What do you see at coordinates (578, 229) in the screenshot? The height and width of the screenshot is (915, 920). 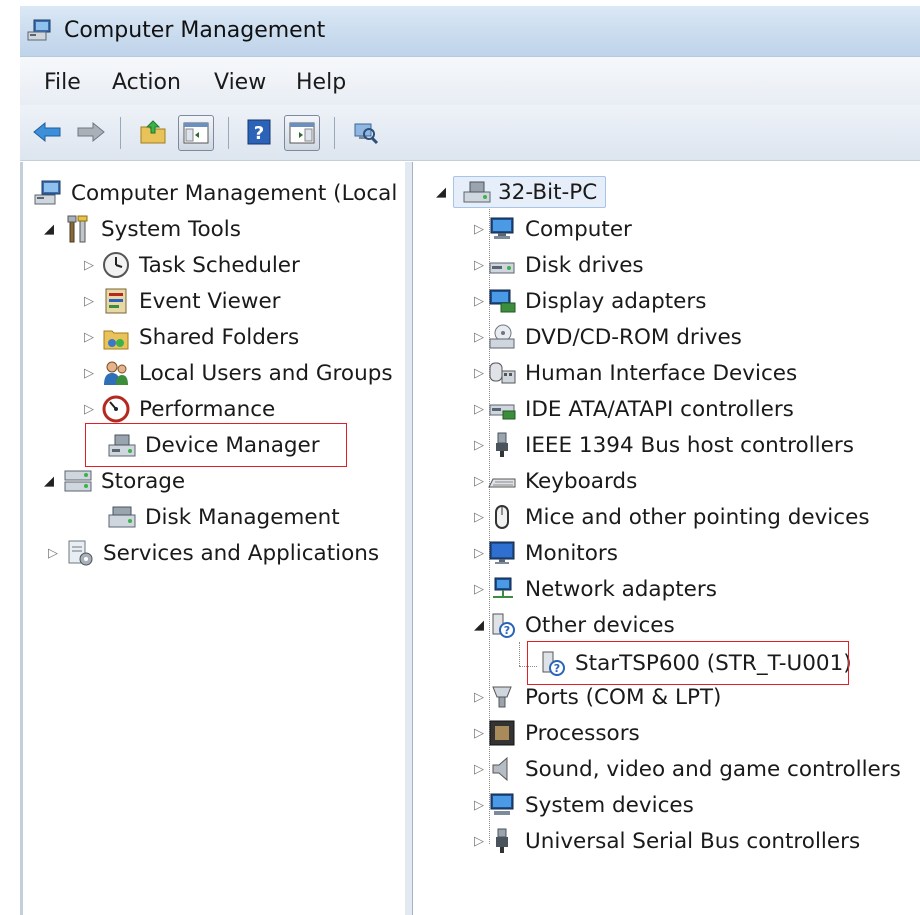 I see `device-category-computer-label: Computer` at bounding box center [578, 229].